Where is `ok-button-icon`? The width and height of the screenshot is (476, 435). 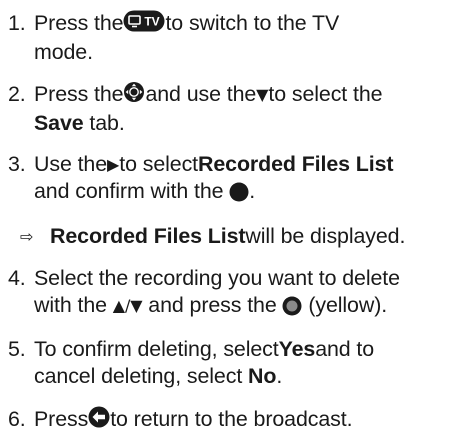
ok-button-icon is located at coordinates (239, 195).